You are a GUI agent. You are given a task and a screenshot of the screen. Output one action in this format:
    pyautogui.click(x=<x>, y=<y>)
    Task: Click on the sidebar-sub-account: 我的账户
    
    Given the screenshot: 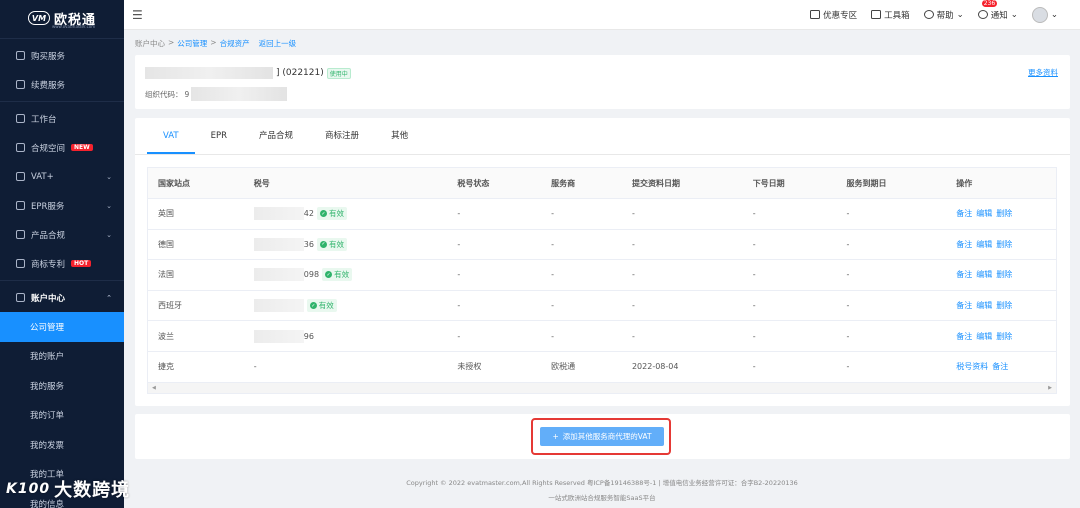 What is the action you would take?
    pyautogui.click(x=62, y=357)
    